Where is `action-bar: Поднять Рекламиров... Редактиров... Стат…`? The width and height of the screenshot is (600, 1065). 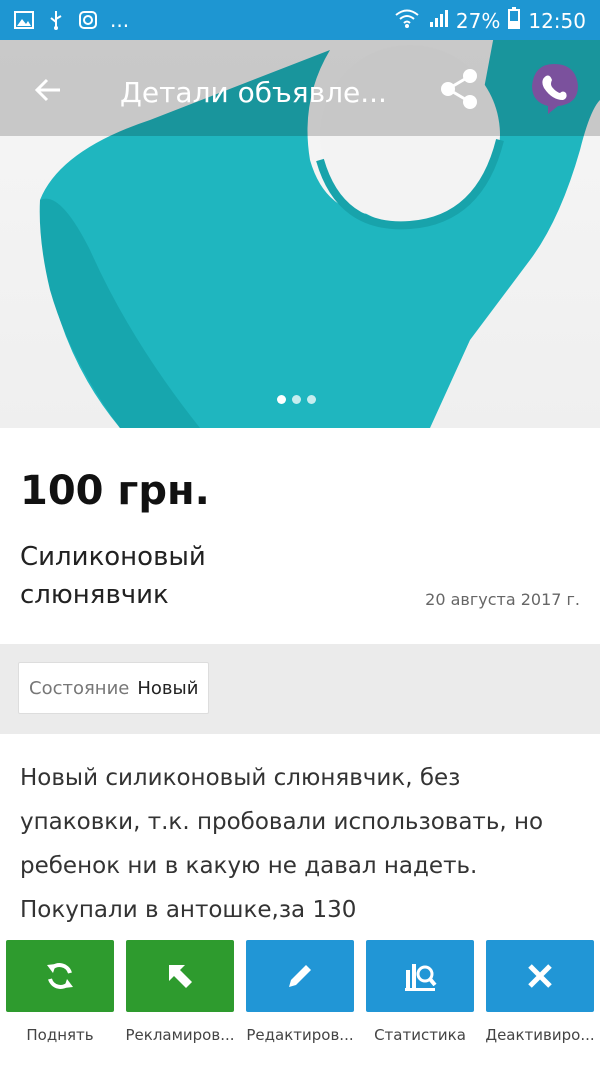 action-bar: Поднять Рекламиров... Редактиров... Стат… is located at coordinates (300, 997).